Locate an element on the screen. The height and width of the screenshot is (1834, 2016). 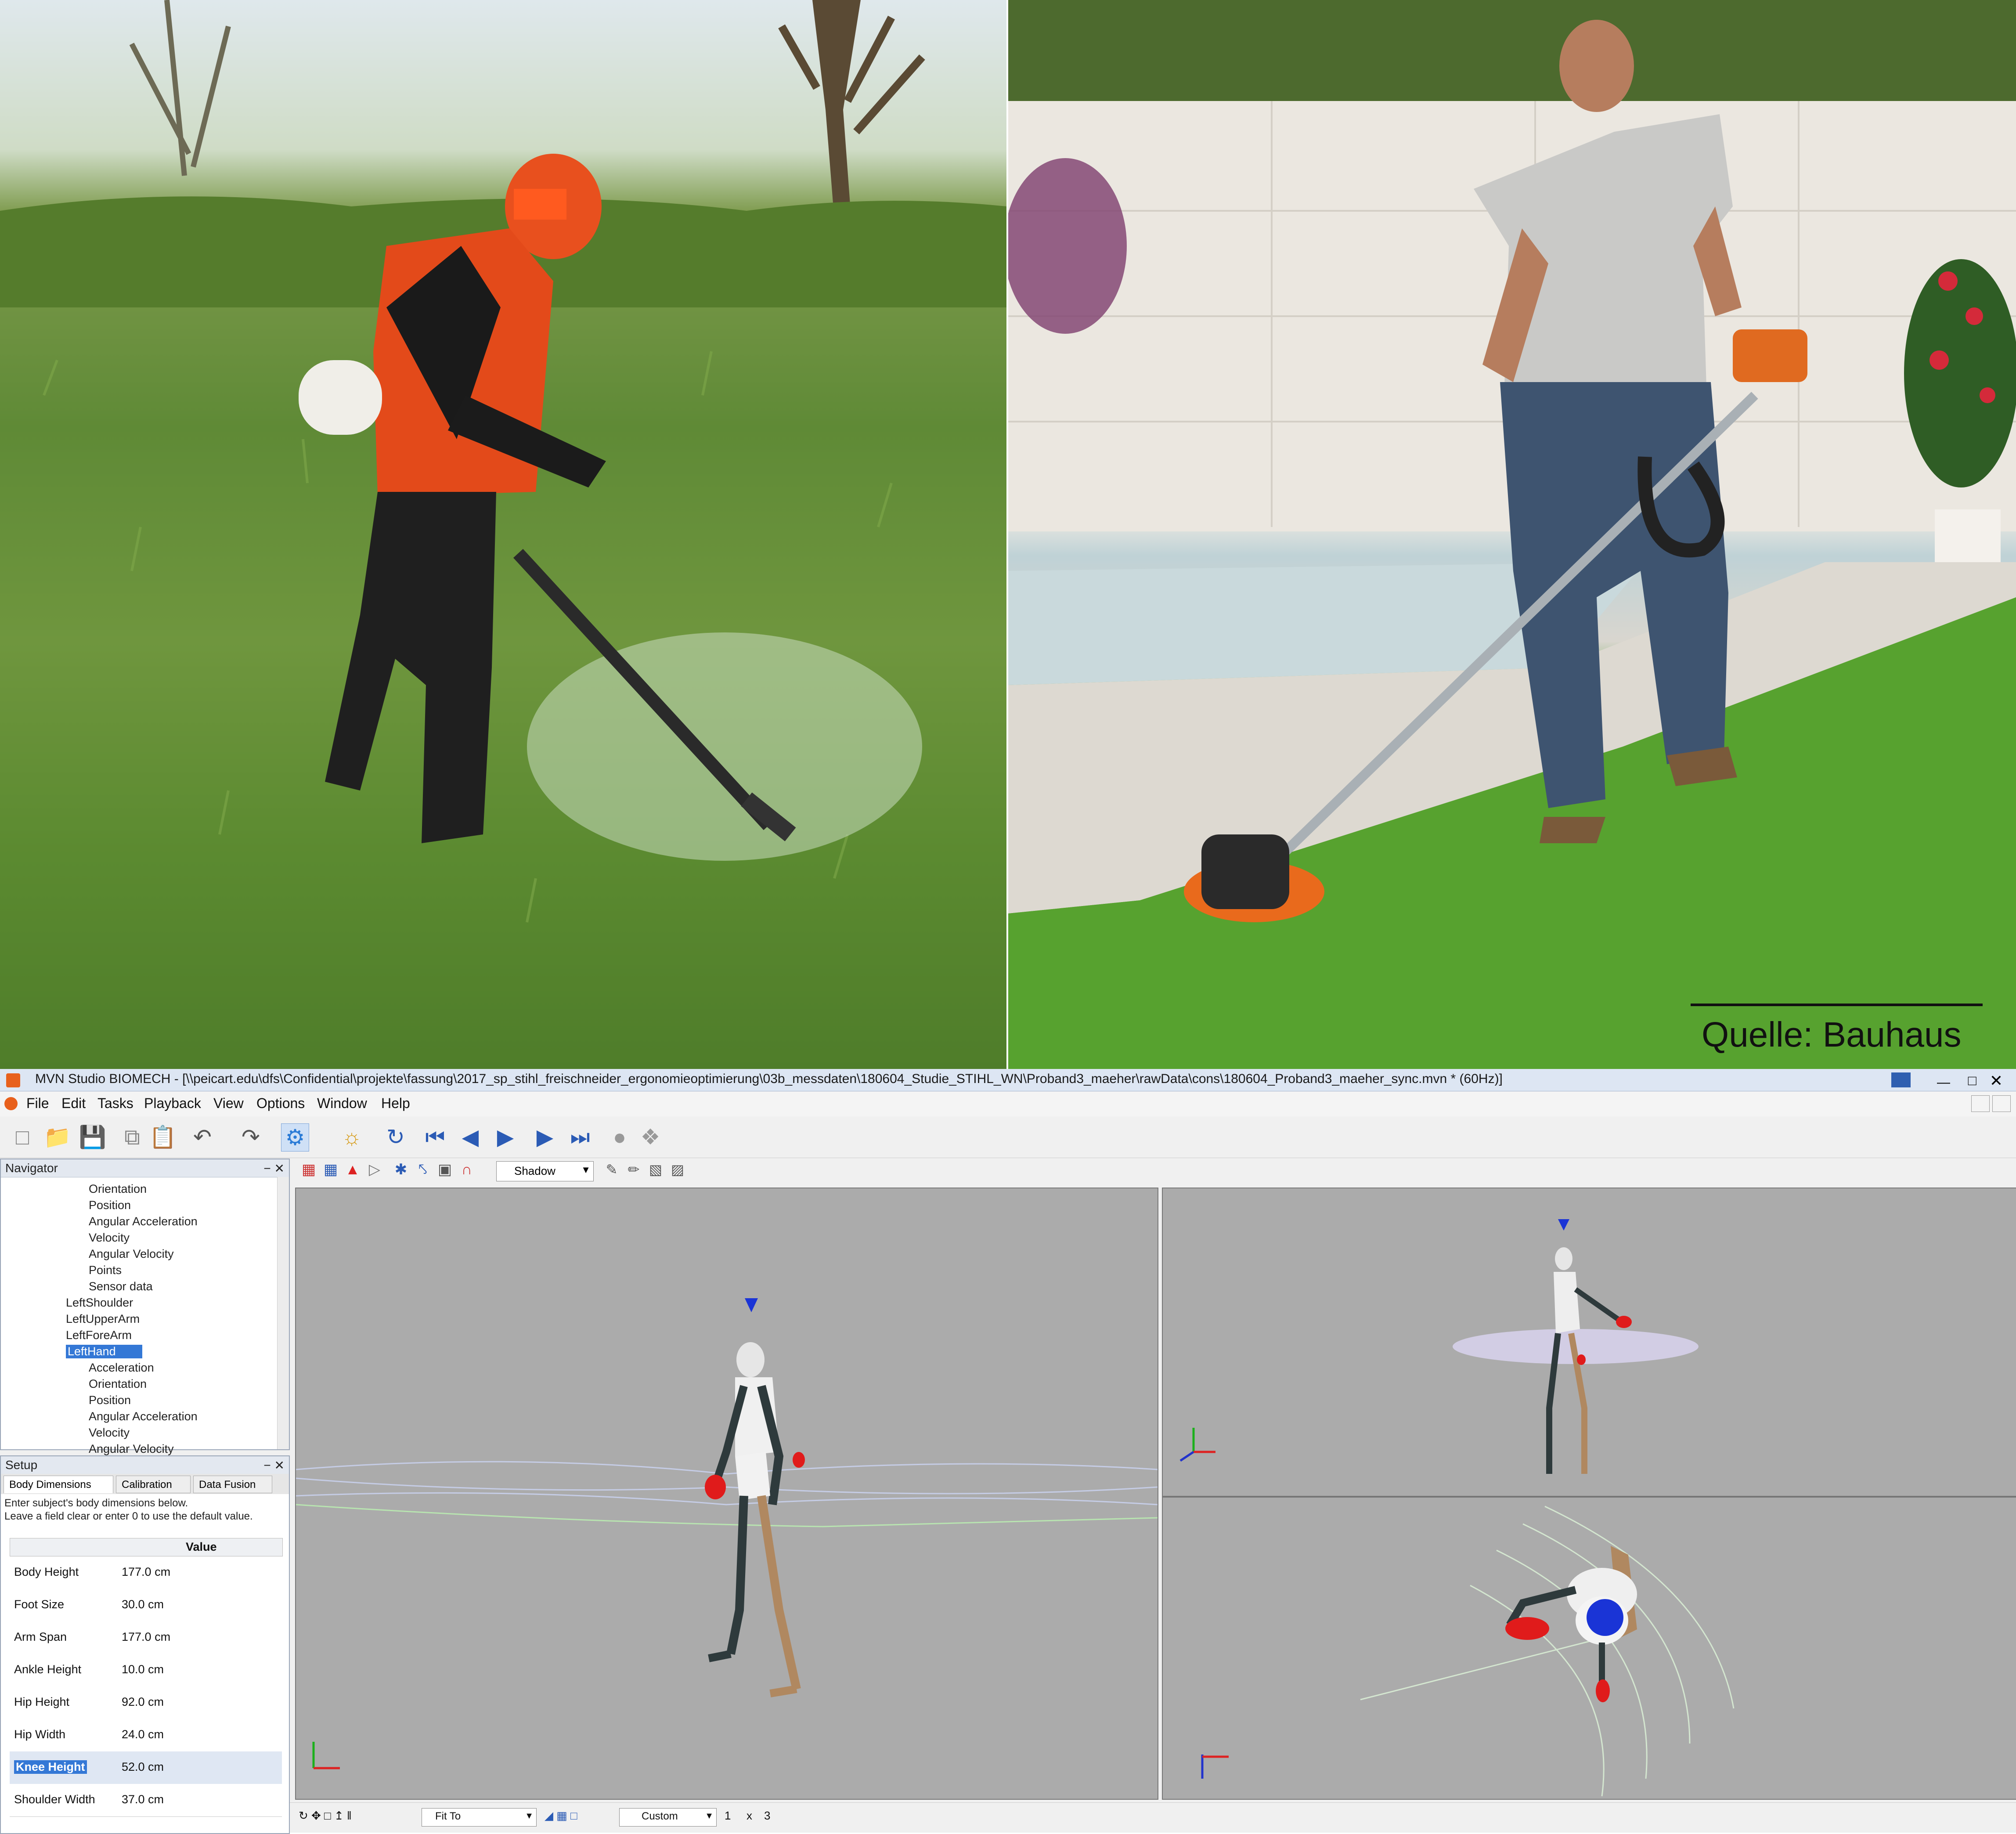
calibrate-icon: ☼ is located at coordinates (352, 1137).